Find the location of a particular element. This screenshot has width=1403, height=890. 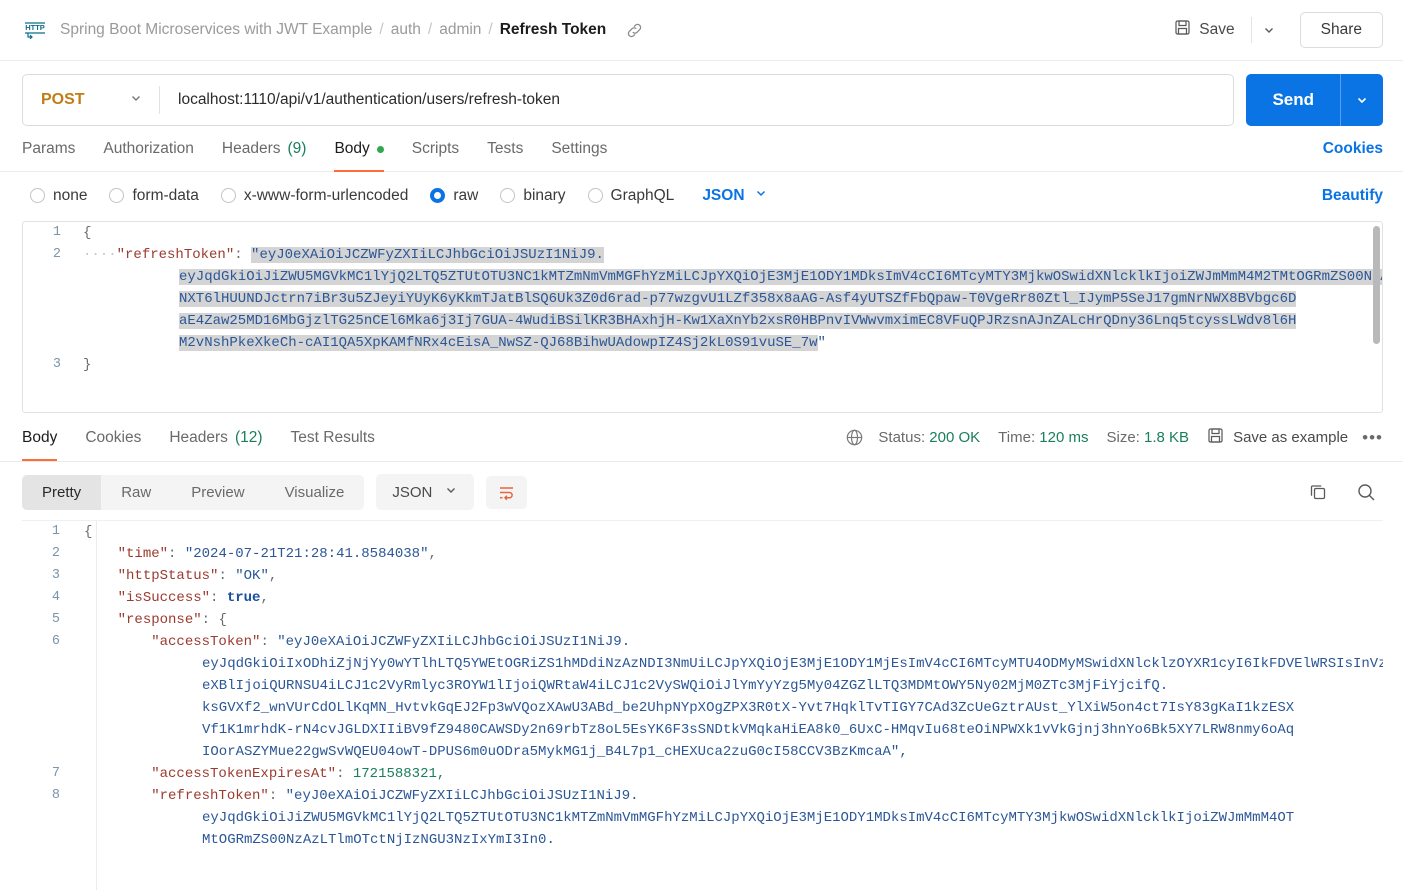

json-brace: { is located at coordinates (222, 620).